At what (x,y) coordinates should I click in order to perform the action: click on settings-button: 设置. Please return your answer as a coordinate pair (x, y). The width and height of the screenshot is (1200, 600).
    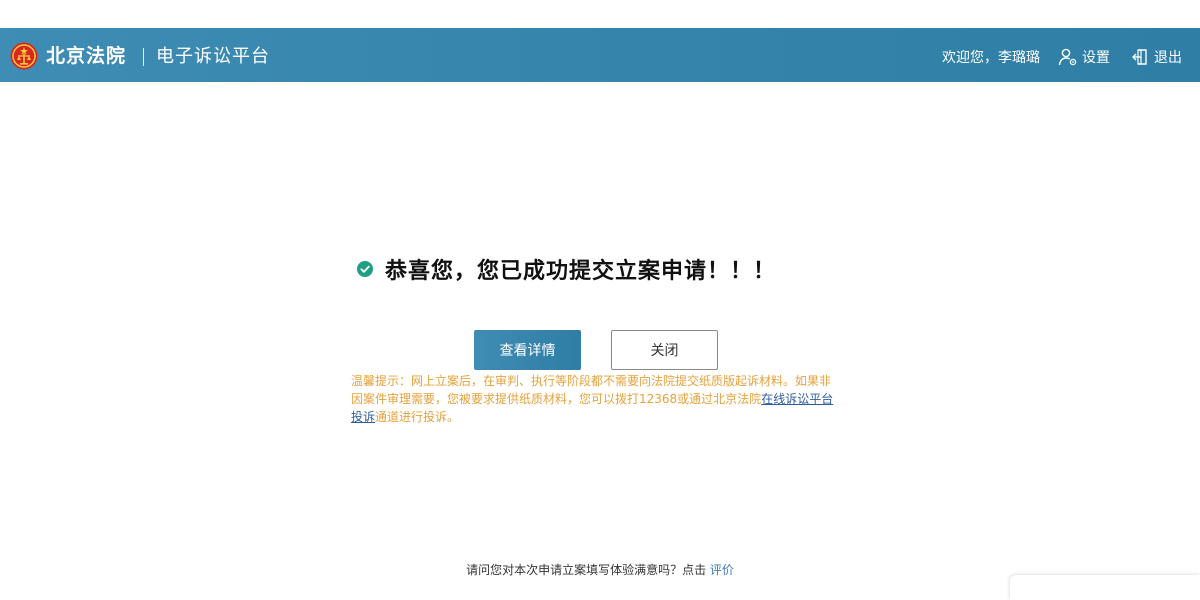
    Looking at the image, I should click on (1084, 57).